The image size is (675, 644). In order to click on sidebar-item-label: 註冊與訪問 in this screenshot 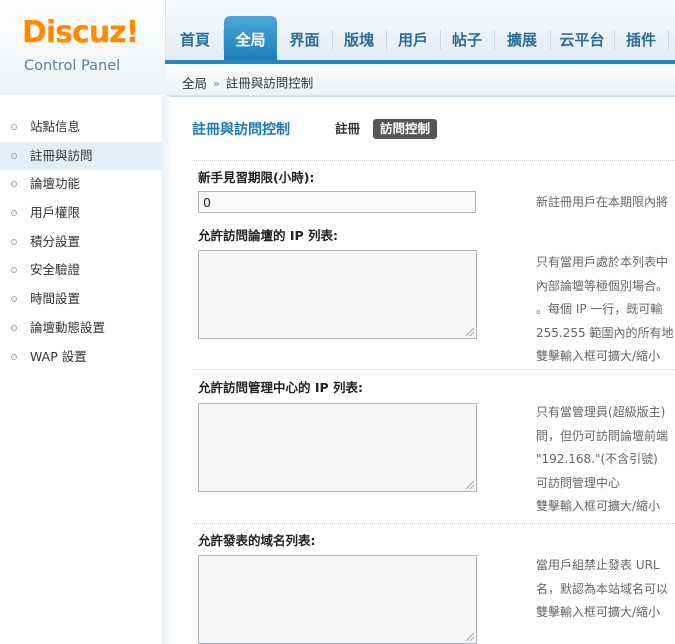, I will do `click(61, 155)`.